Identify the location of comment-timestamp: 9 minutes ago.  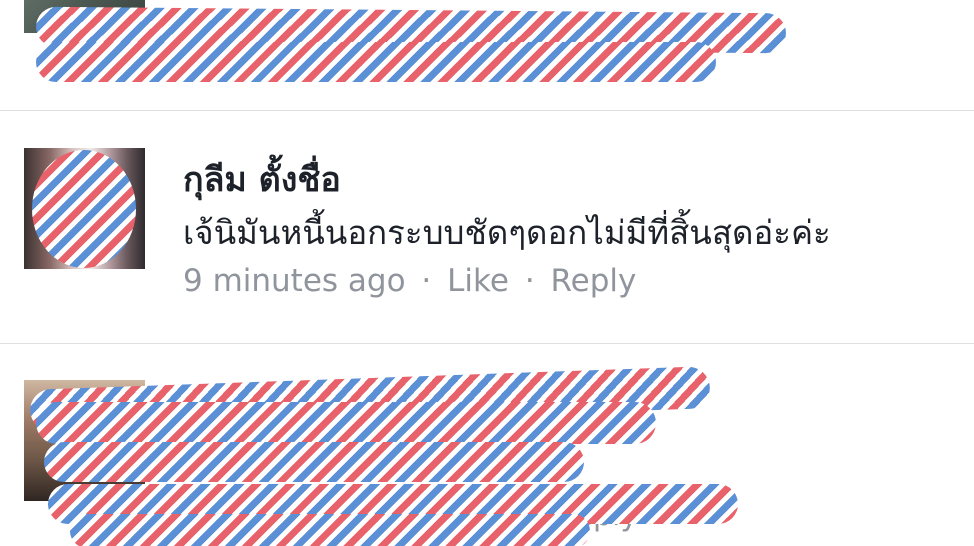
(294, 281).